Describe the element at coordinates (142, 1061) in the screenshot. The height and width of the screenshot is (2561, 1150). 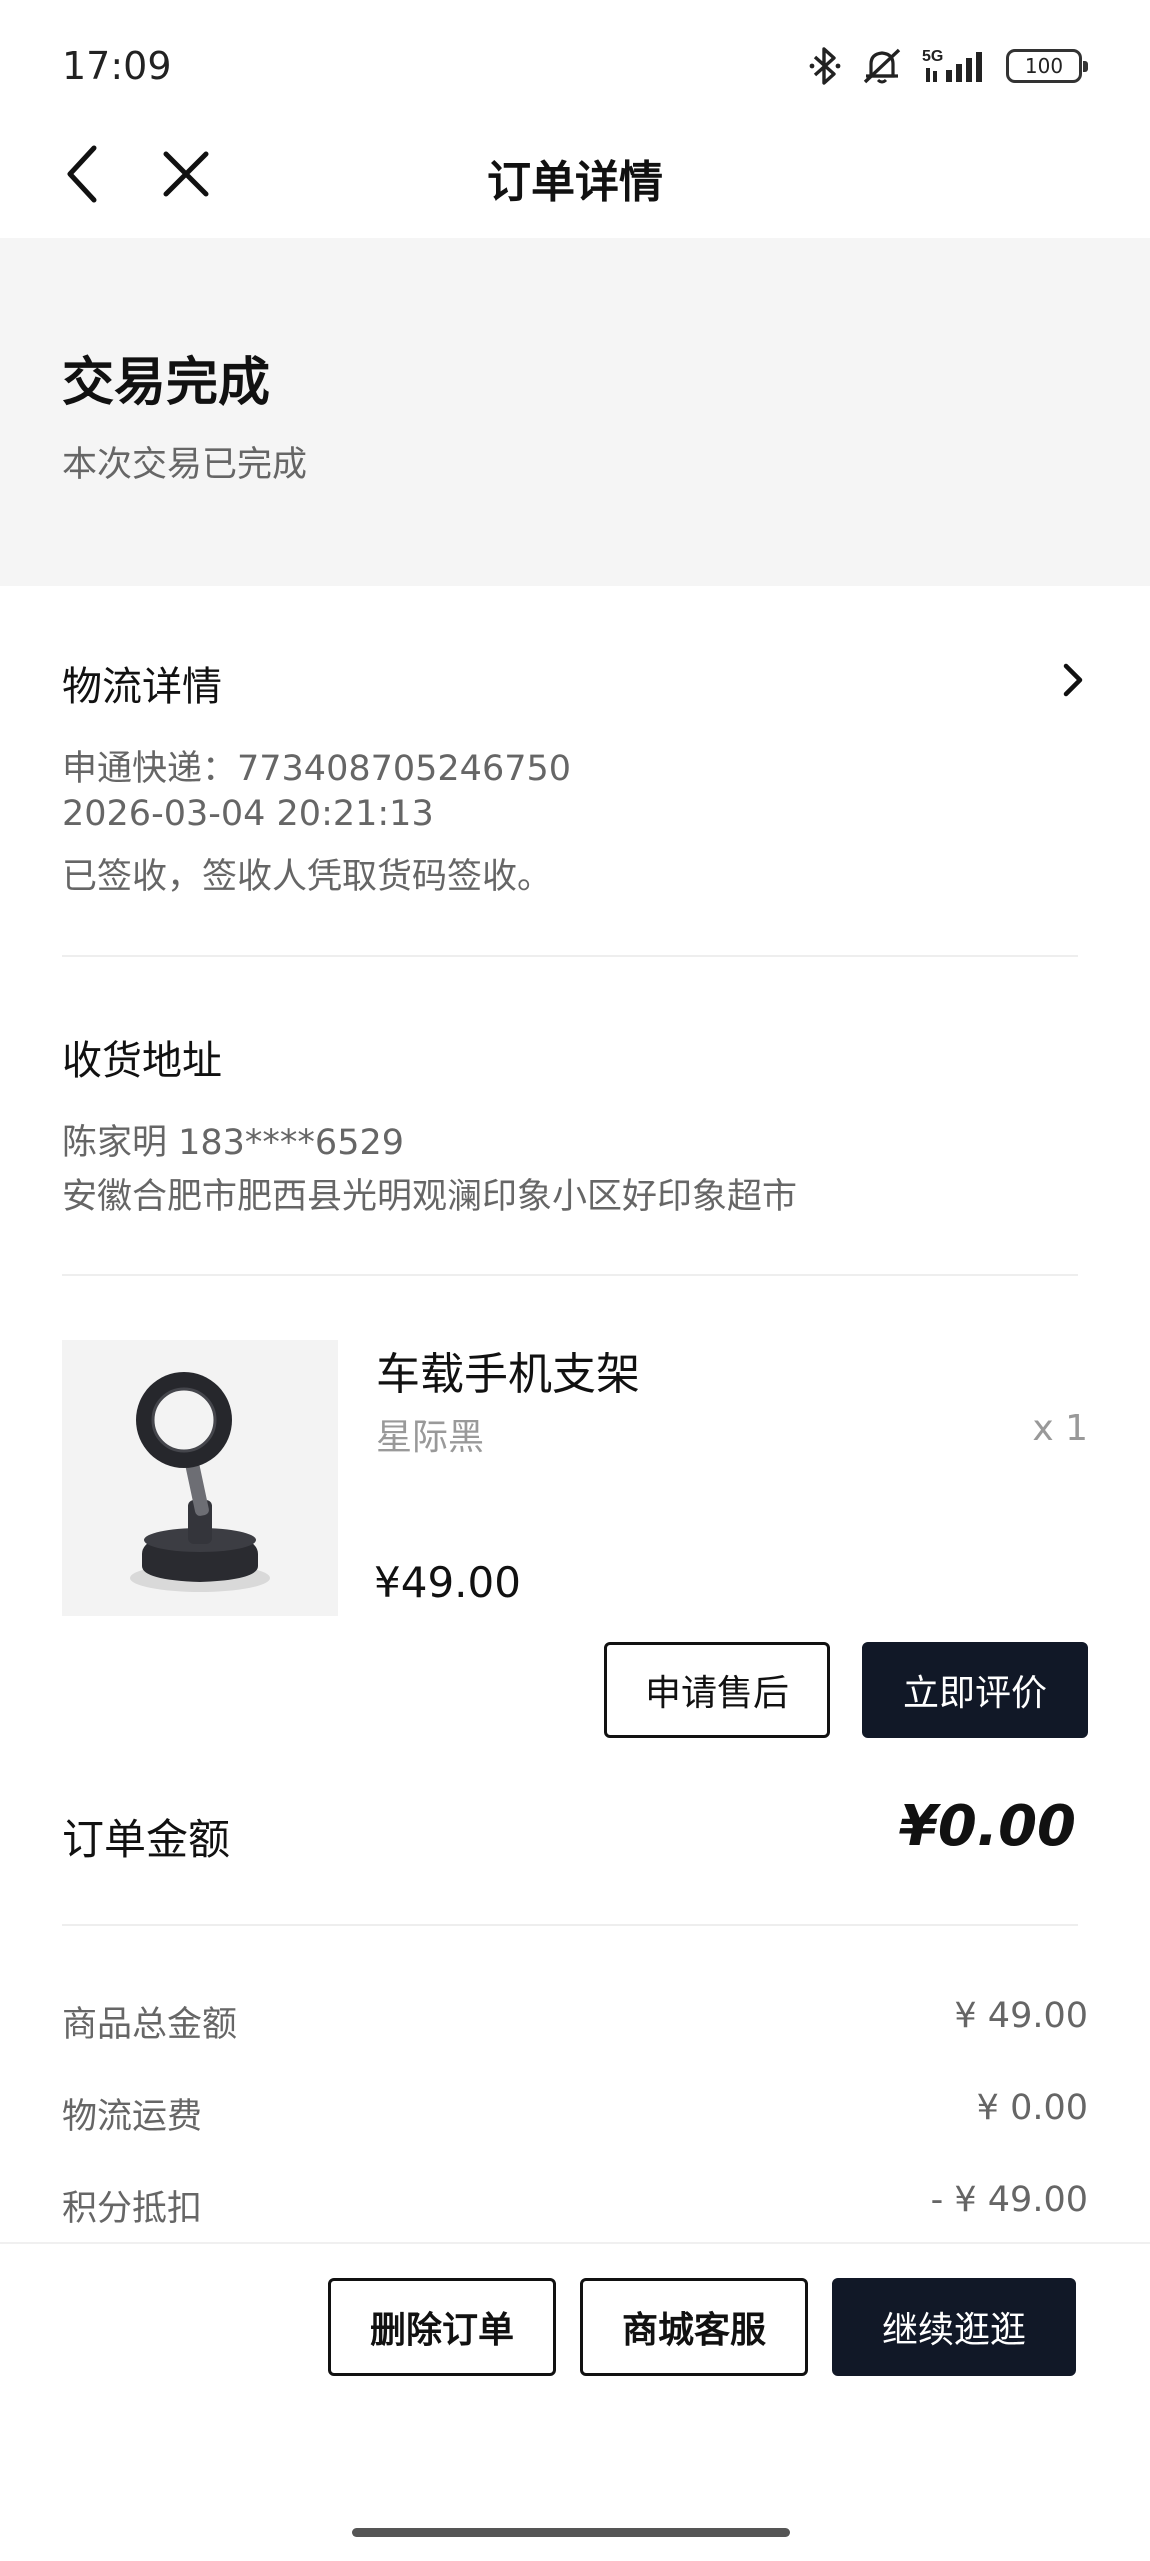
I see `address-title: 收货地址` at that location.